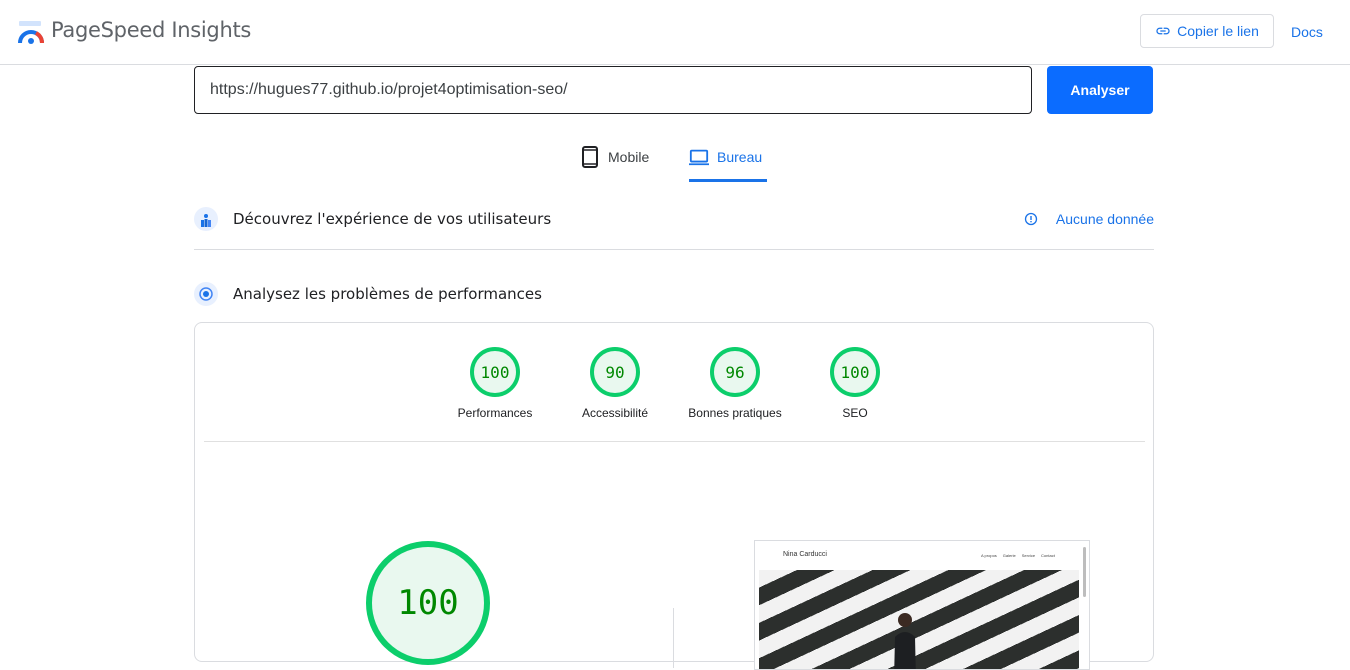 Image resolution: width=1350 pixels, height=670 pixels. I want to click on preview-hero-image, so click(919, 619).